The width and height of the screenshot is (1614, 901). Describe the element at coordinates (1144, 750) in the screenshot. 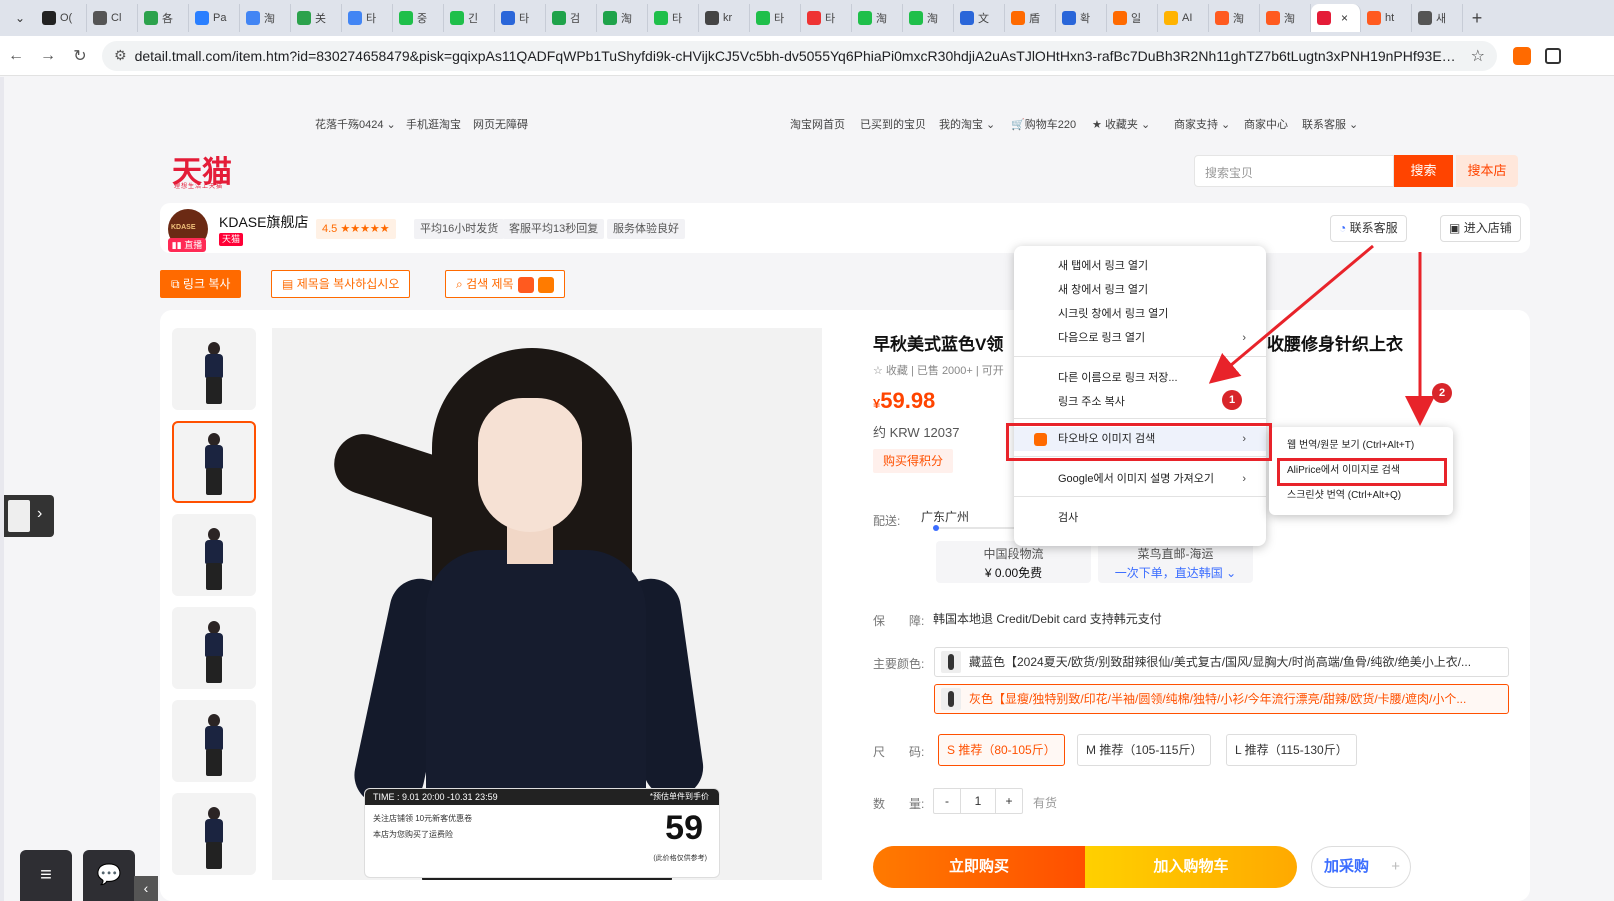

I see `size-option: M 推荐（105-115斤）` at that location.